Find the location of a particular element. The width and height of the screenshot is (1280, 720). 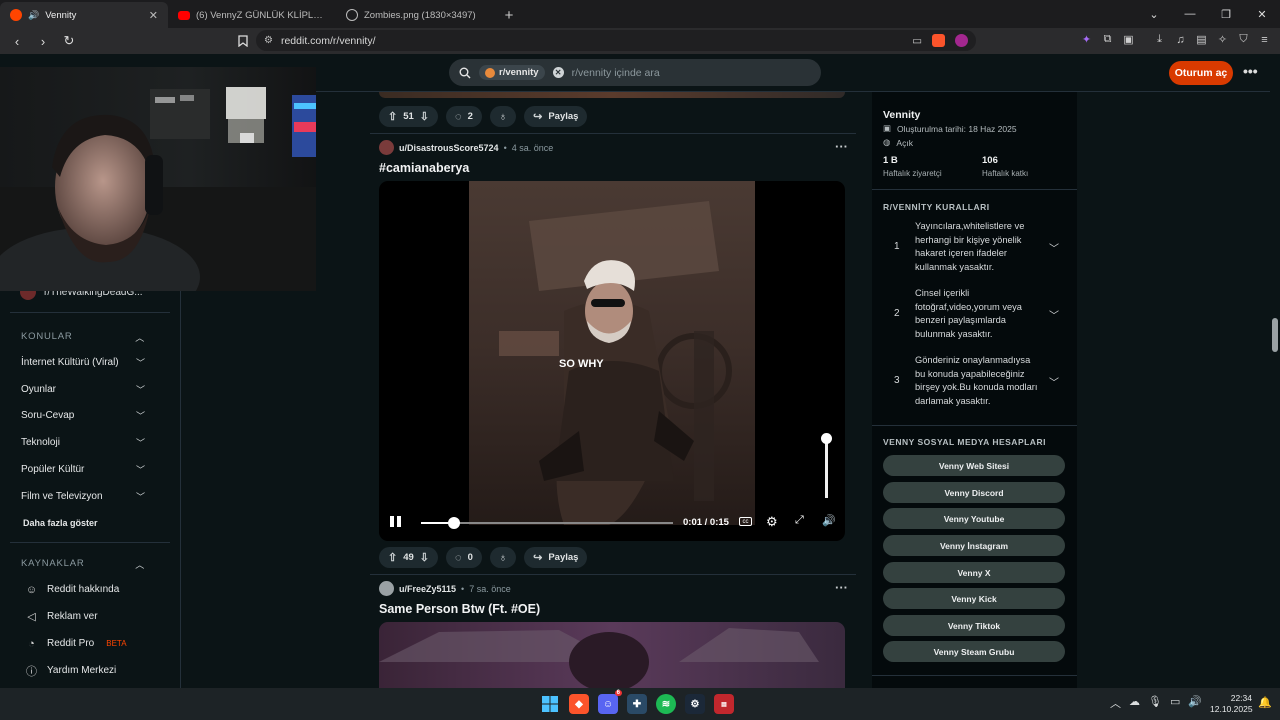

cast-icon: ▭ is located at coordinates (917, 41).